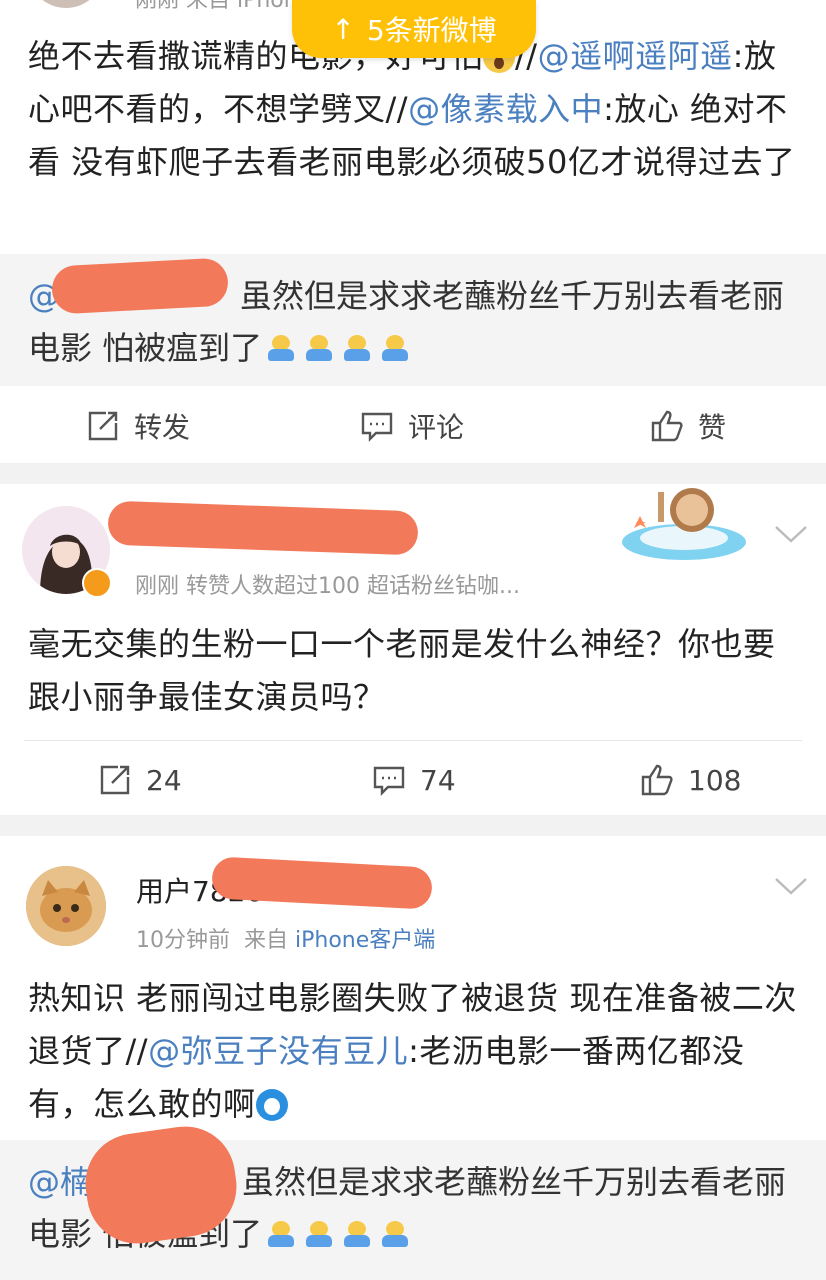 This screenshot has height=1280, width=826. Describe the element at coordinates (688, 426) in the screenshot. I see `like-button: 赞` at that location.